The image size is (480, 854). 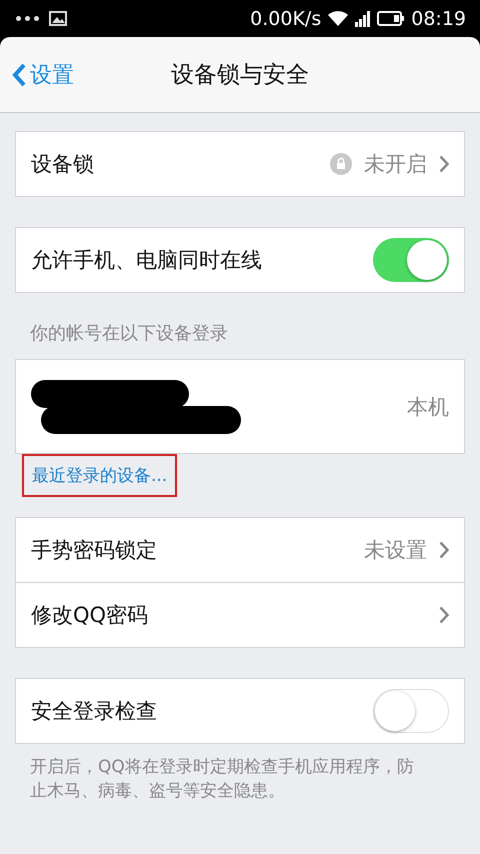 What do you see at coordinates (363, 18) in the screenshot?
I see `signal-icon` at bounding box center [363, 18].